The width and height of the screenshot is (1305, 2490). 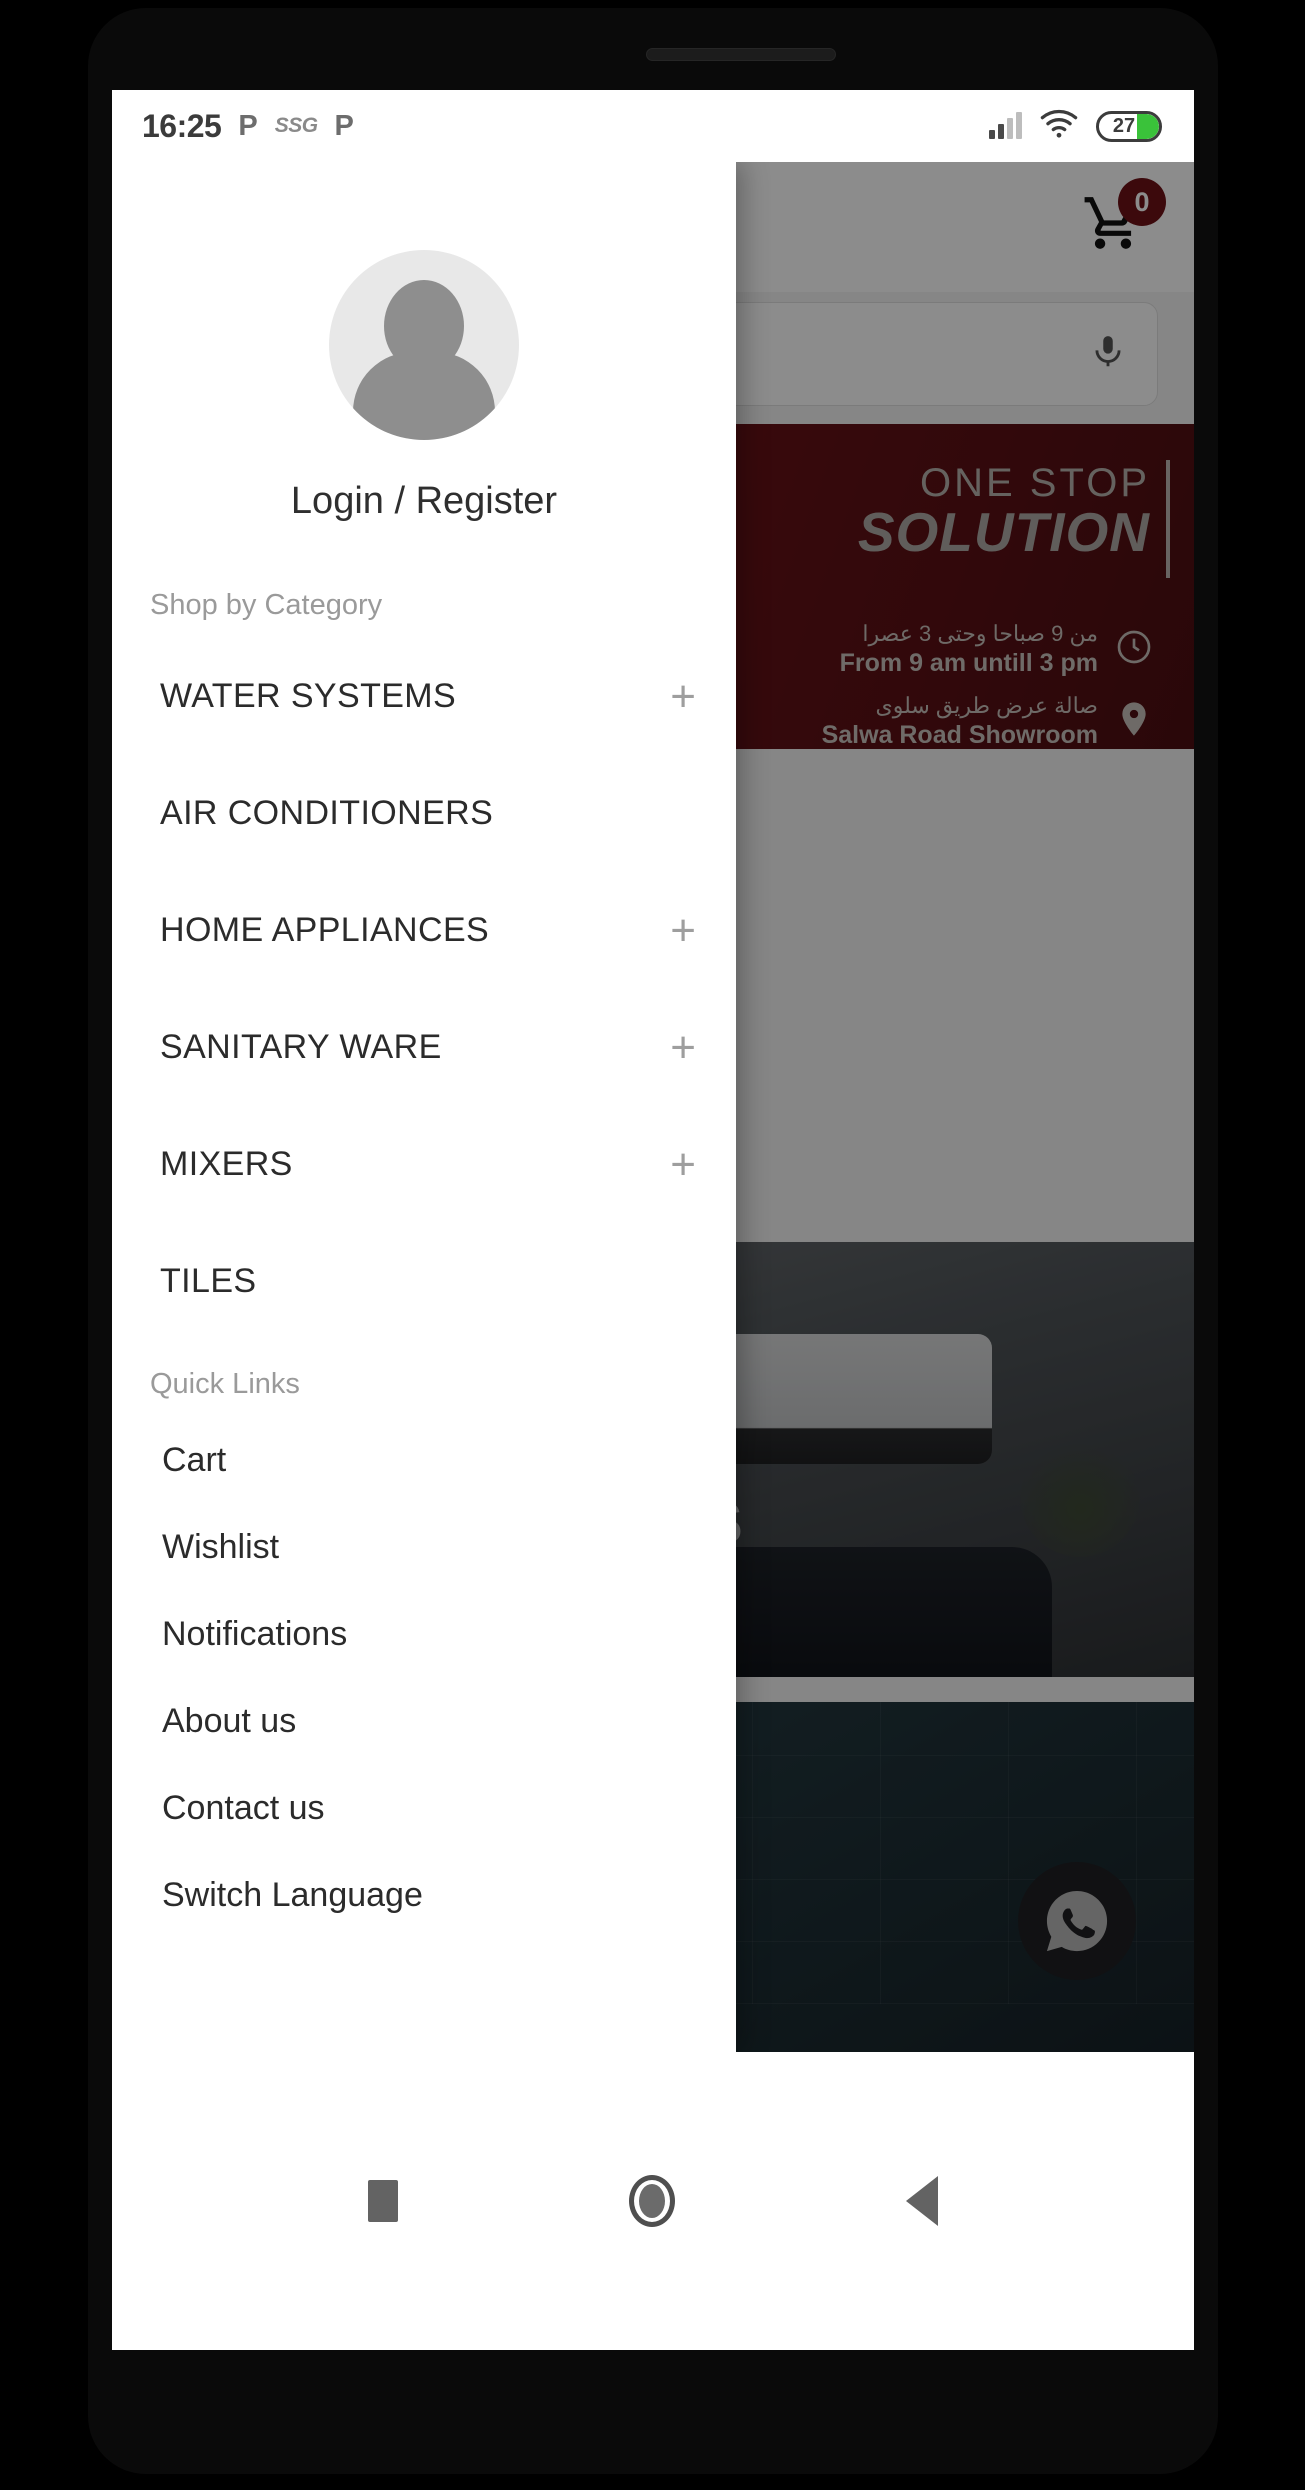 I want to click on recents-button-icon, so click(x=382, y=2201).